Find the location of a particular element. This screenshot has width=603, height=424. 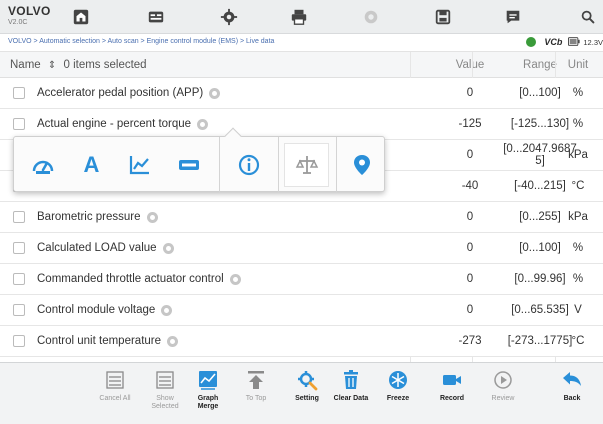

play-icon is located at coordinates (503, 380).